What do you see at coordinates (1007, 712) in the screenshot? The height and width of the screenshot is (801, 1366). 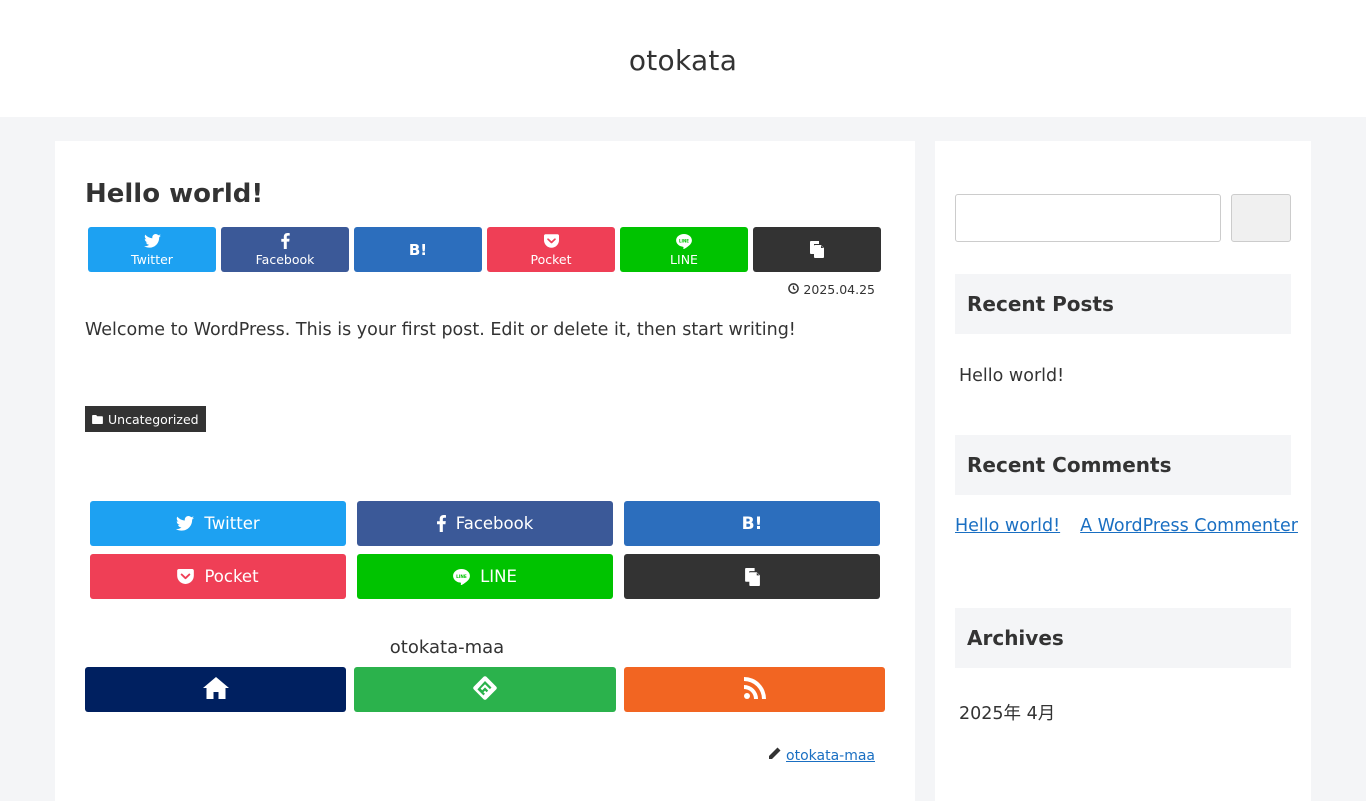 I see `archive-link: 2025年 4月` at bounding box center [1007, 712].